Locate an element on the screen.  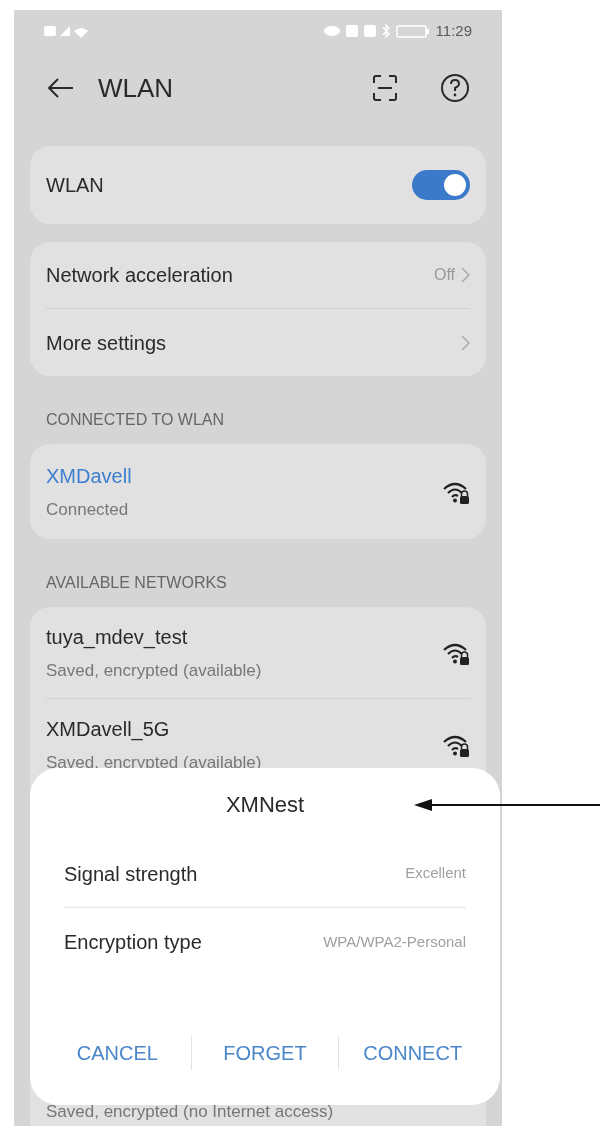
network-name: XMDavell is located at coordinates (89, 476).